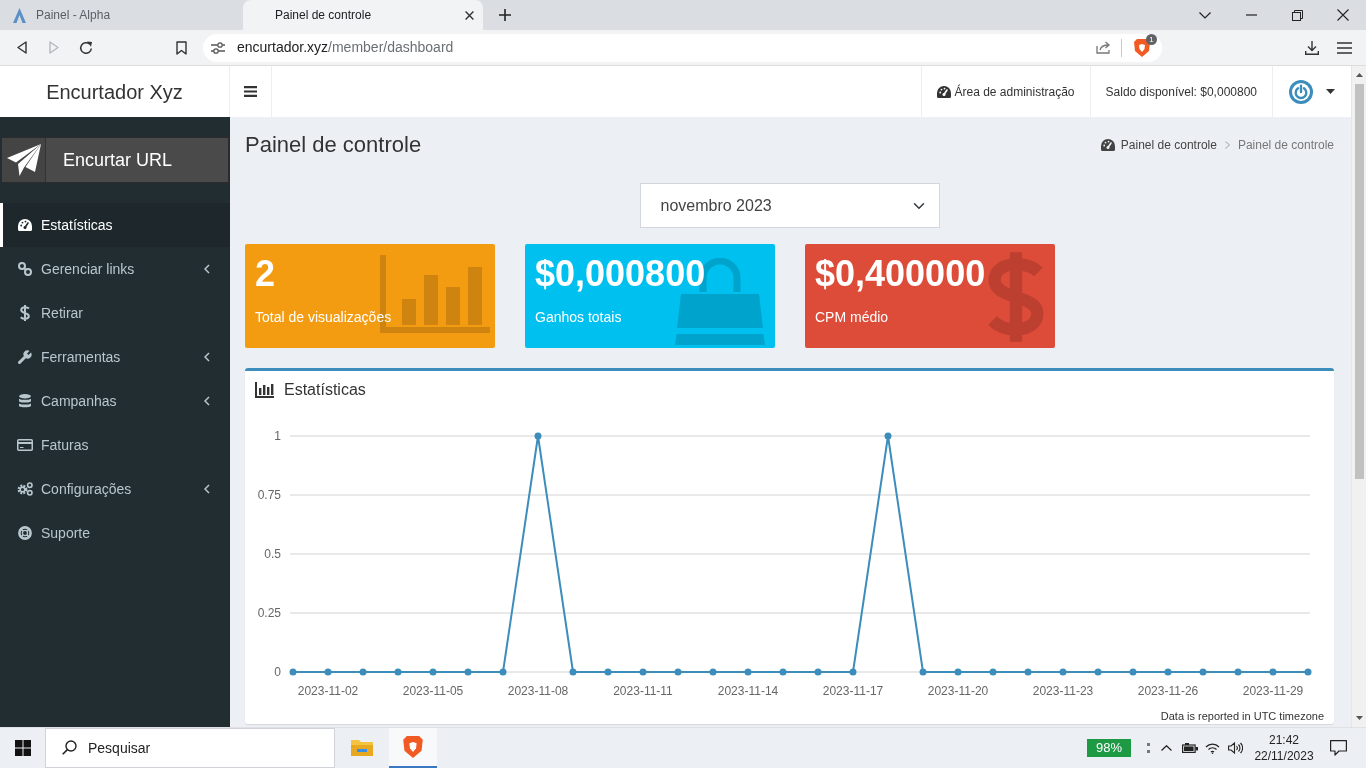 This screenshot has width=1366, height=768. Describe the element at coordinates (1158, 145) in the screenshot. I see `breadcrumb-link: Painel de controle` at that location.